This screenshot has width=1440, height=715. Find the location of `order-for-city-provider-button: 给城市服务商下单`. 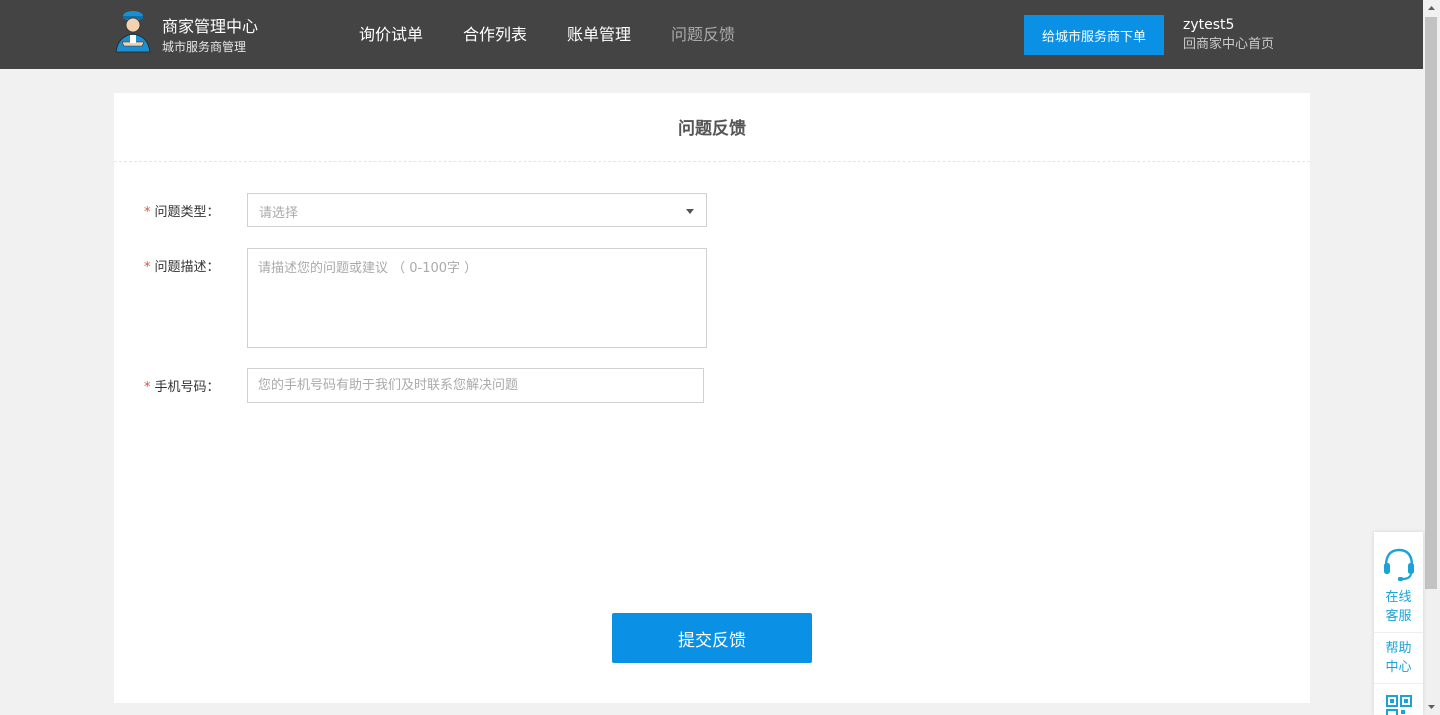

order-for-city-provider-button: 给城市服务商下单 is located at coordinates (1094, 35).